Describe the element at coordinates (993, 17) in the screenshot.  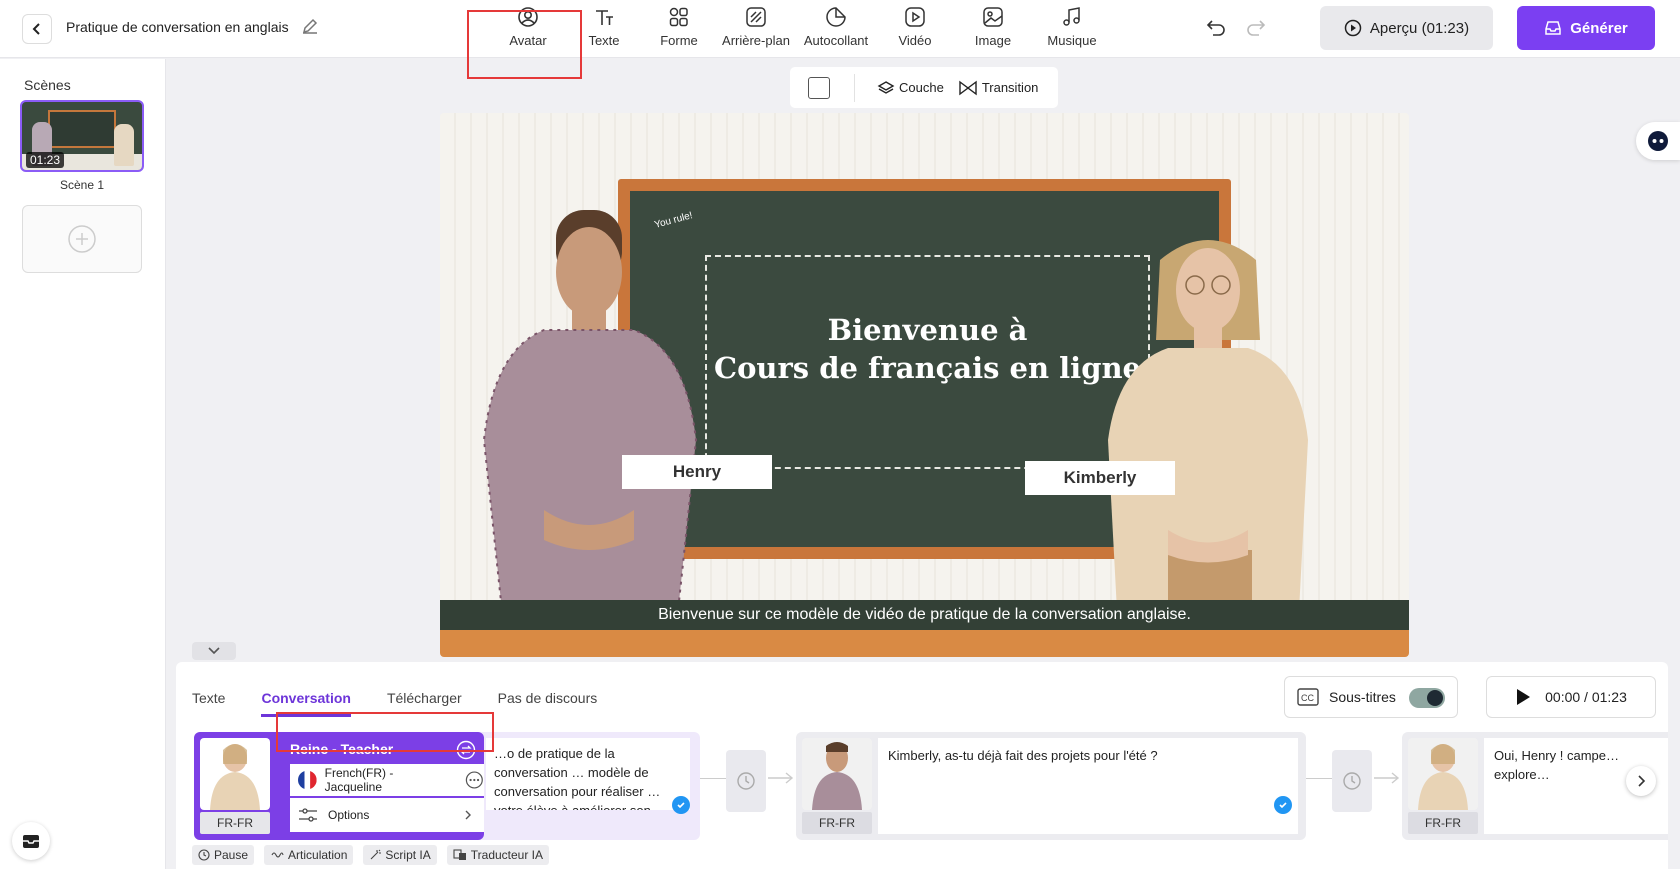
I see `image-icon` at that location.